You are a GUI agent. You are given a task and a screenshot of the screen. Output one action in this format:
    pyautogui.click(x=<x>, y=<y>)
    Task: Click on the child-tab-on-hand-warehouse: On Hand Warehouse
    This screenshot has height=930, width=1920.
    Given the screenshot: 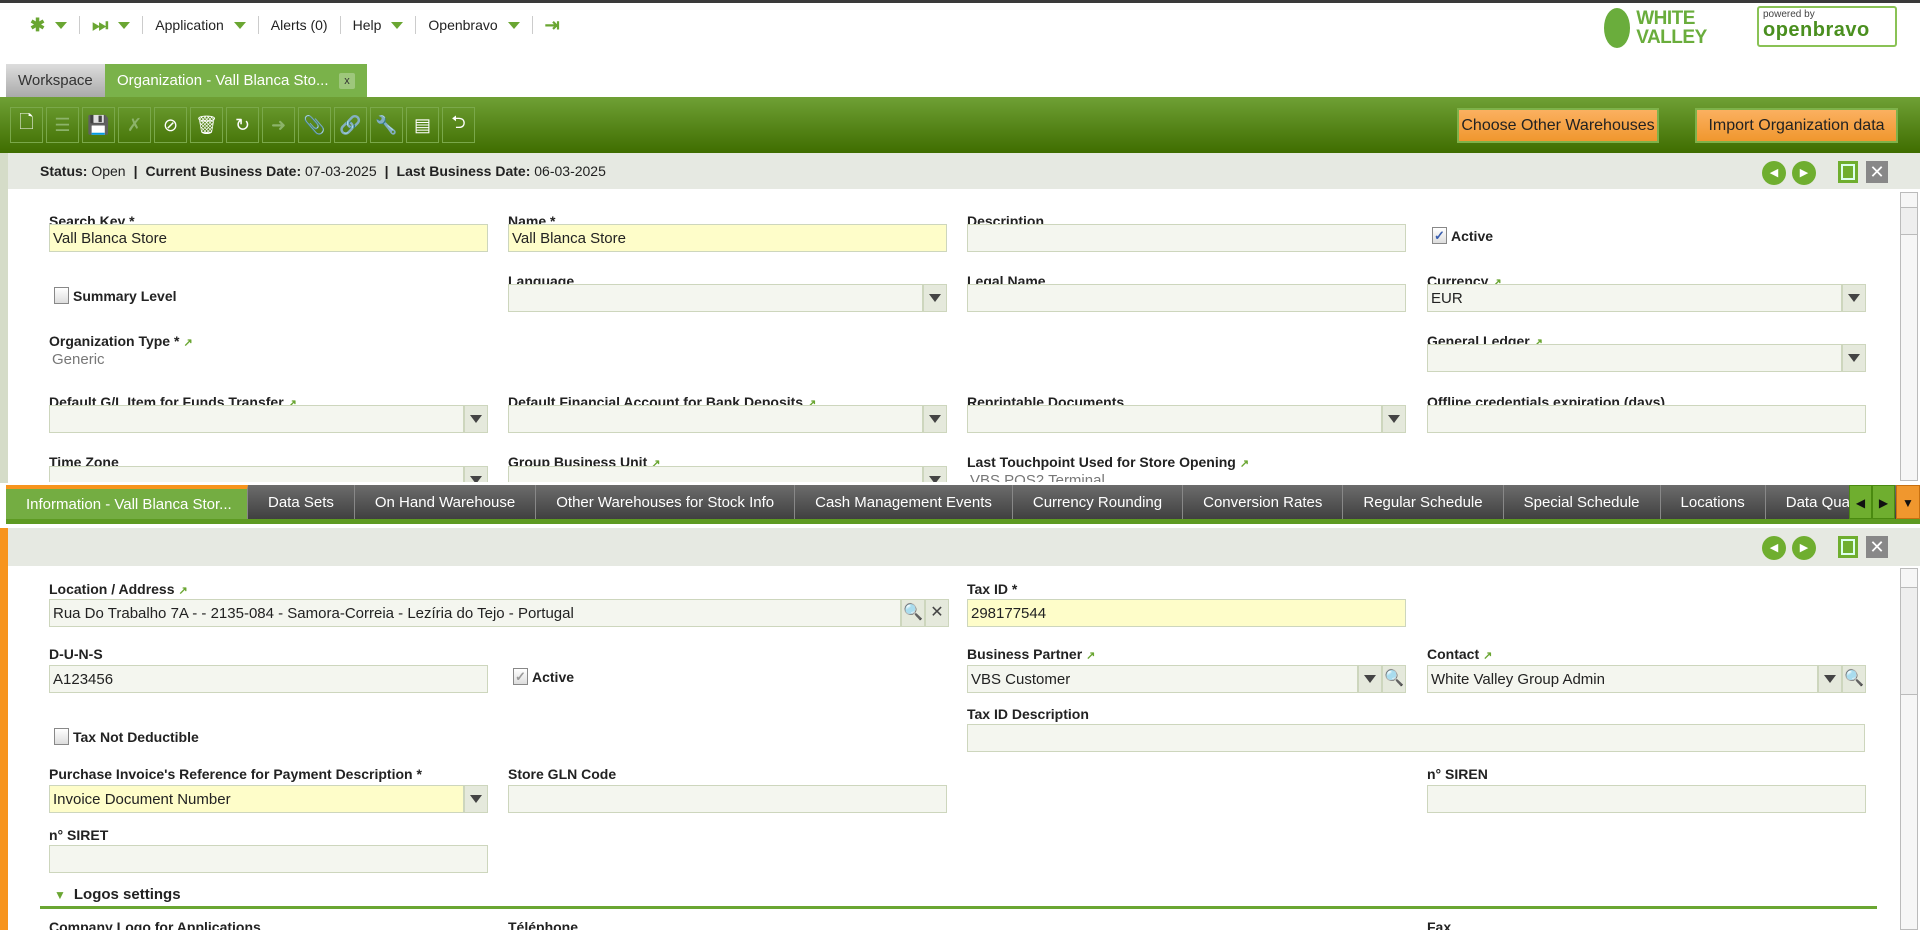 What is the action you would take?
    pyautogui.click(x=445, y=502)
    